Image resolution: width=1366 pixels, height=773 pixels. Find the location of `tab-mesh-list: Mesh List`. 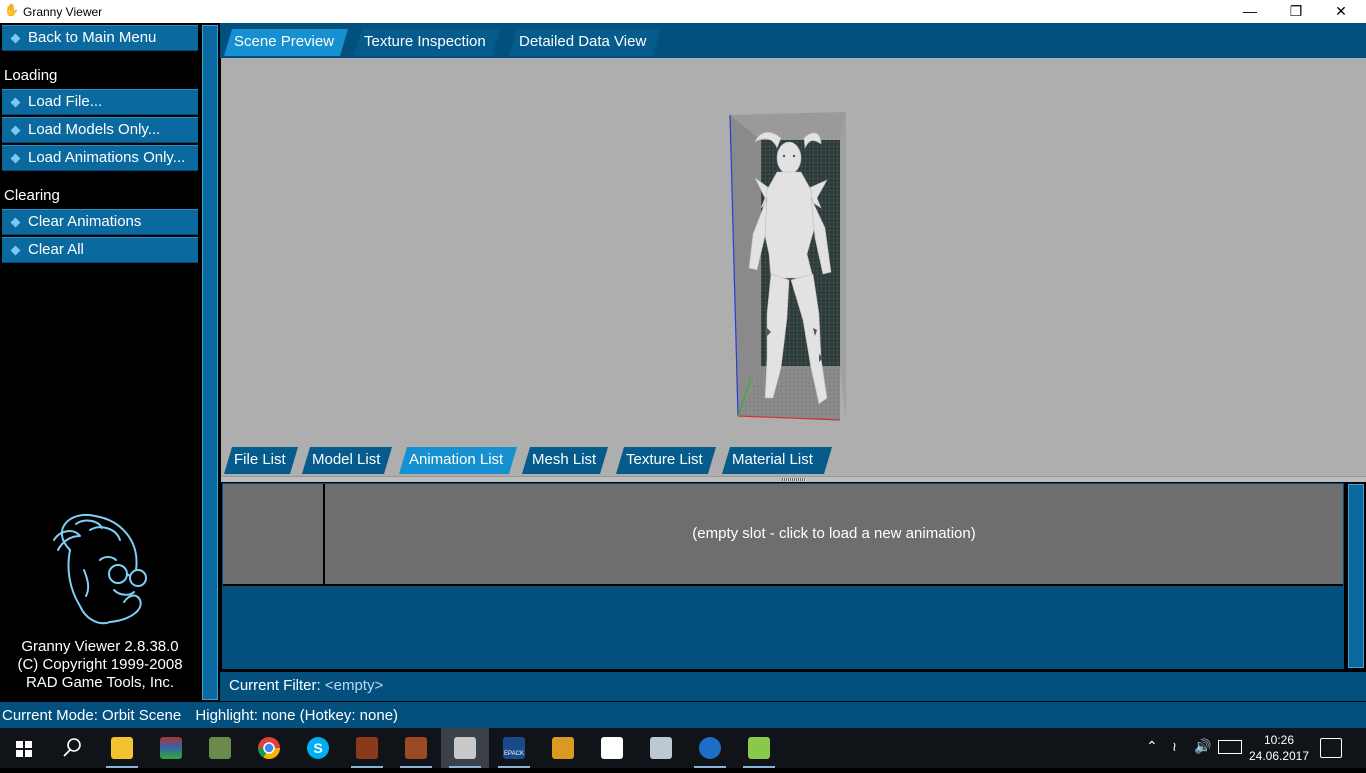

tab-mesh-list: Mesh List is located at coordinates (565, 460).